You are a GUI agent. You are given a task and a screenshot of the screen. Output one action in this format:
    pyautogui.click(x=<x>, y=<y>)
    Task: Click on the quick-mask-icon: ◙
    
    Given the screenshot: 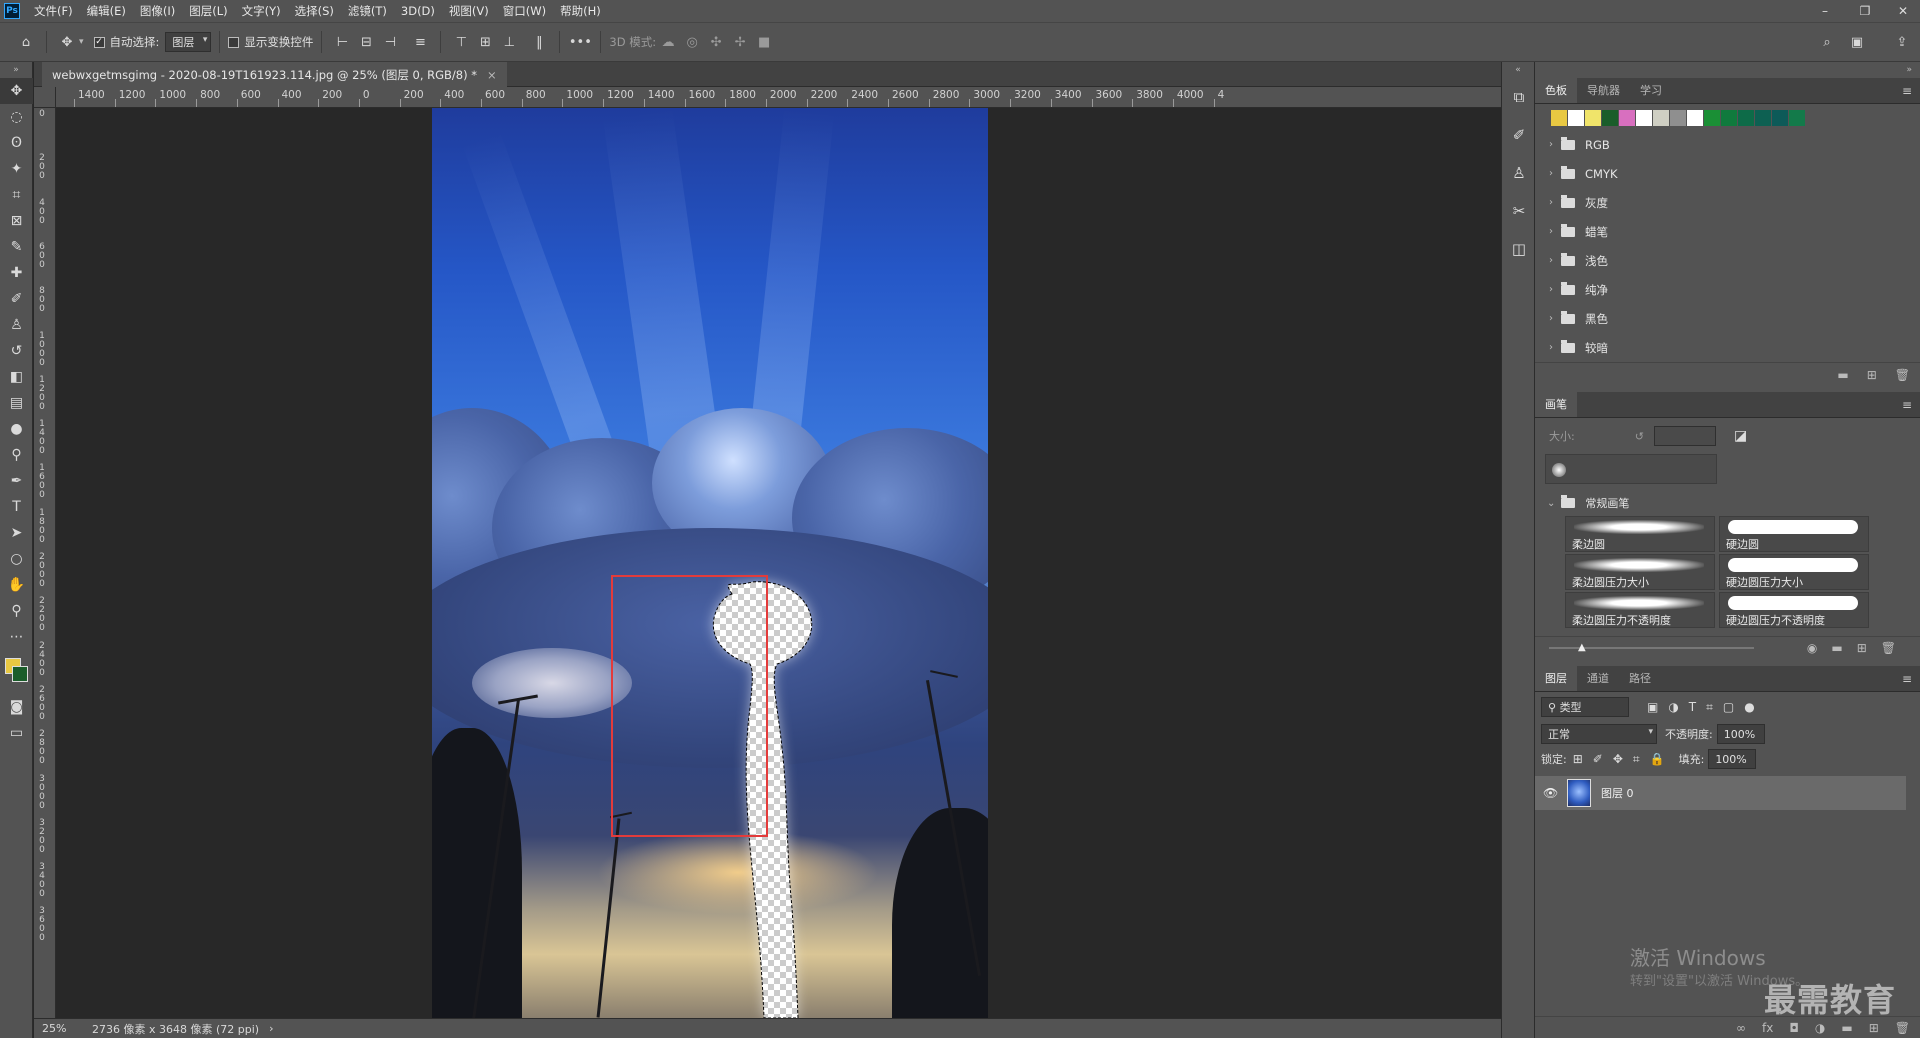 What is the action you would take?
    pyautogui.click(x=16, y=707)
    